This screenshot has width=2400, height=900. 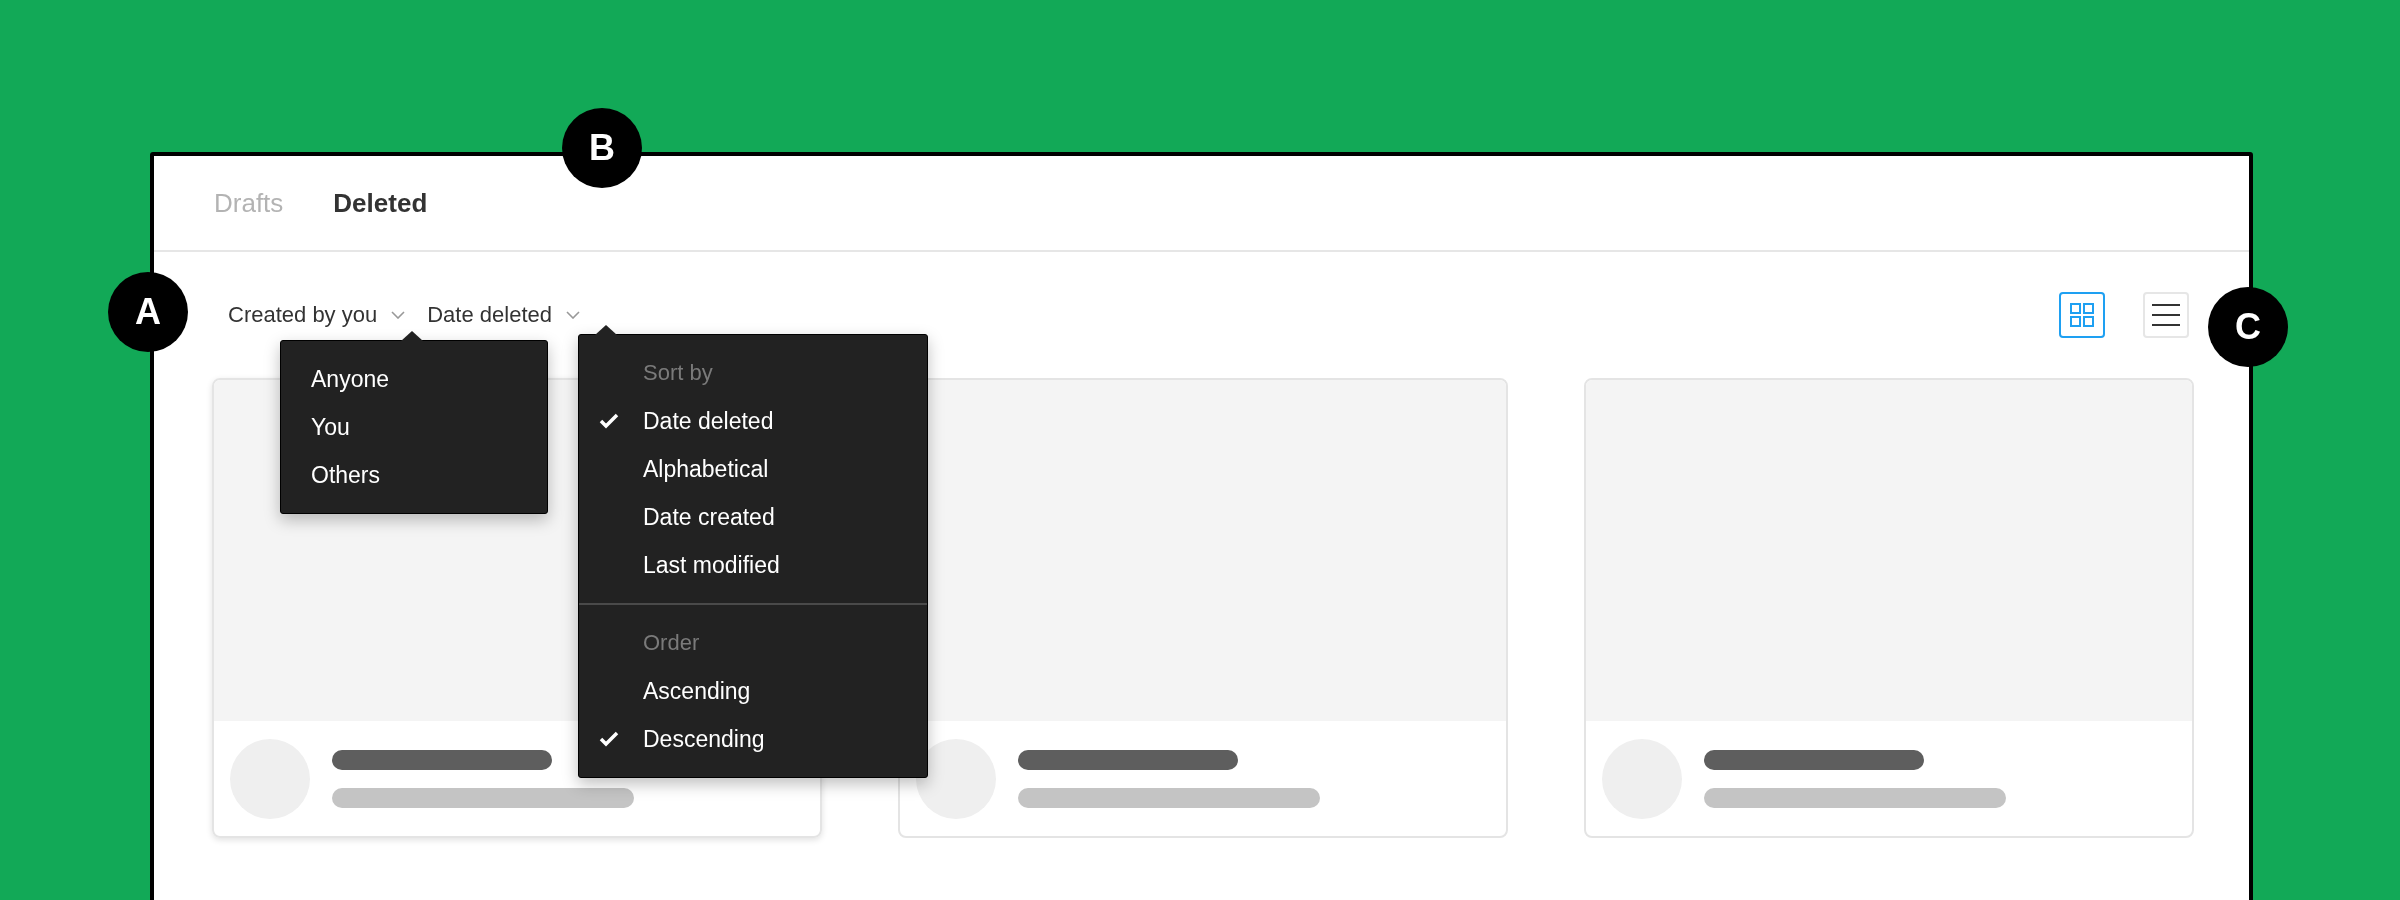 What do you see at coordinates (2248, 327) in the screenshot?
I see `callout-badge: C` at bounding box center [2248, 327].